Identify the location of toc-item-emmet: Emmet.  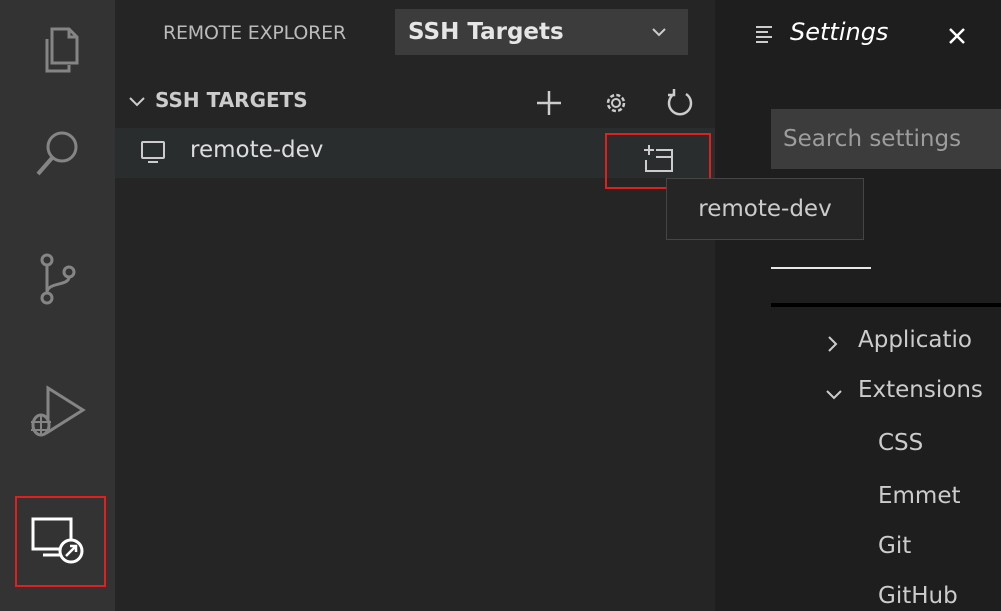
(858, 497).